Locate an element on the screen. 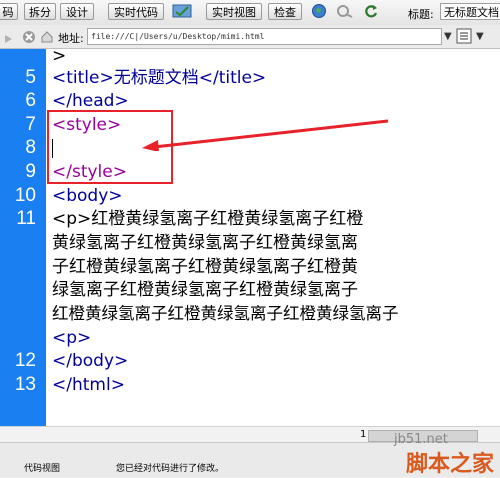 The height and width of the screenshot is (478, 500). document-toolbar: 码 拆分 设计 实时代码 实时视图 检查 标题: 无标题文档 is located at coordinates (250, 13).